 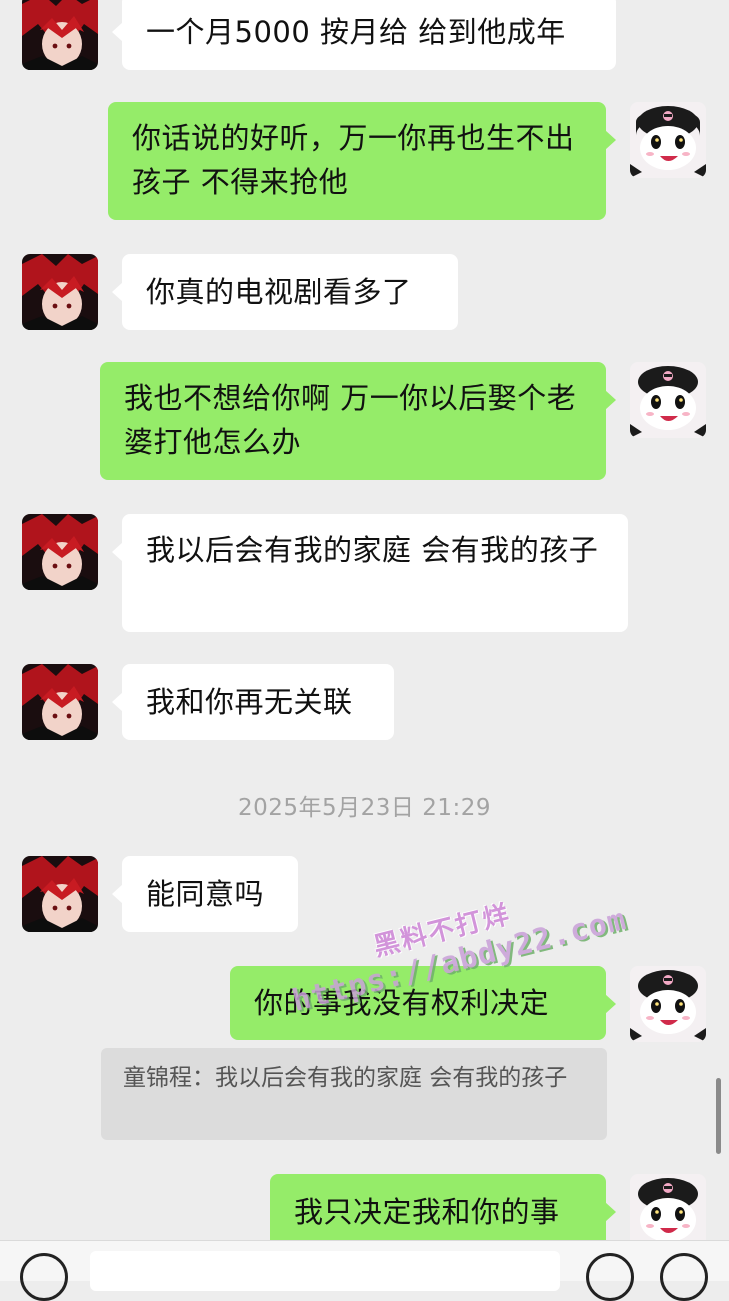 I want to click on chat-timestamp: 2025年5月23日 21:29, so click(x=364, y=808).